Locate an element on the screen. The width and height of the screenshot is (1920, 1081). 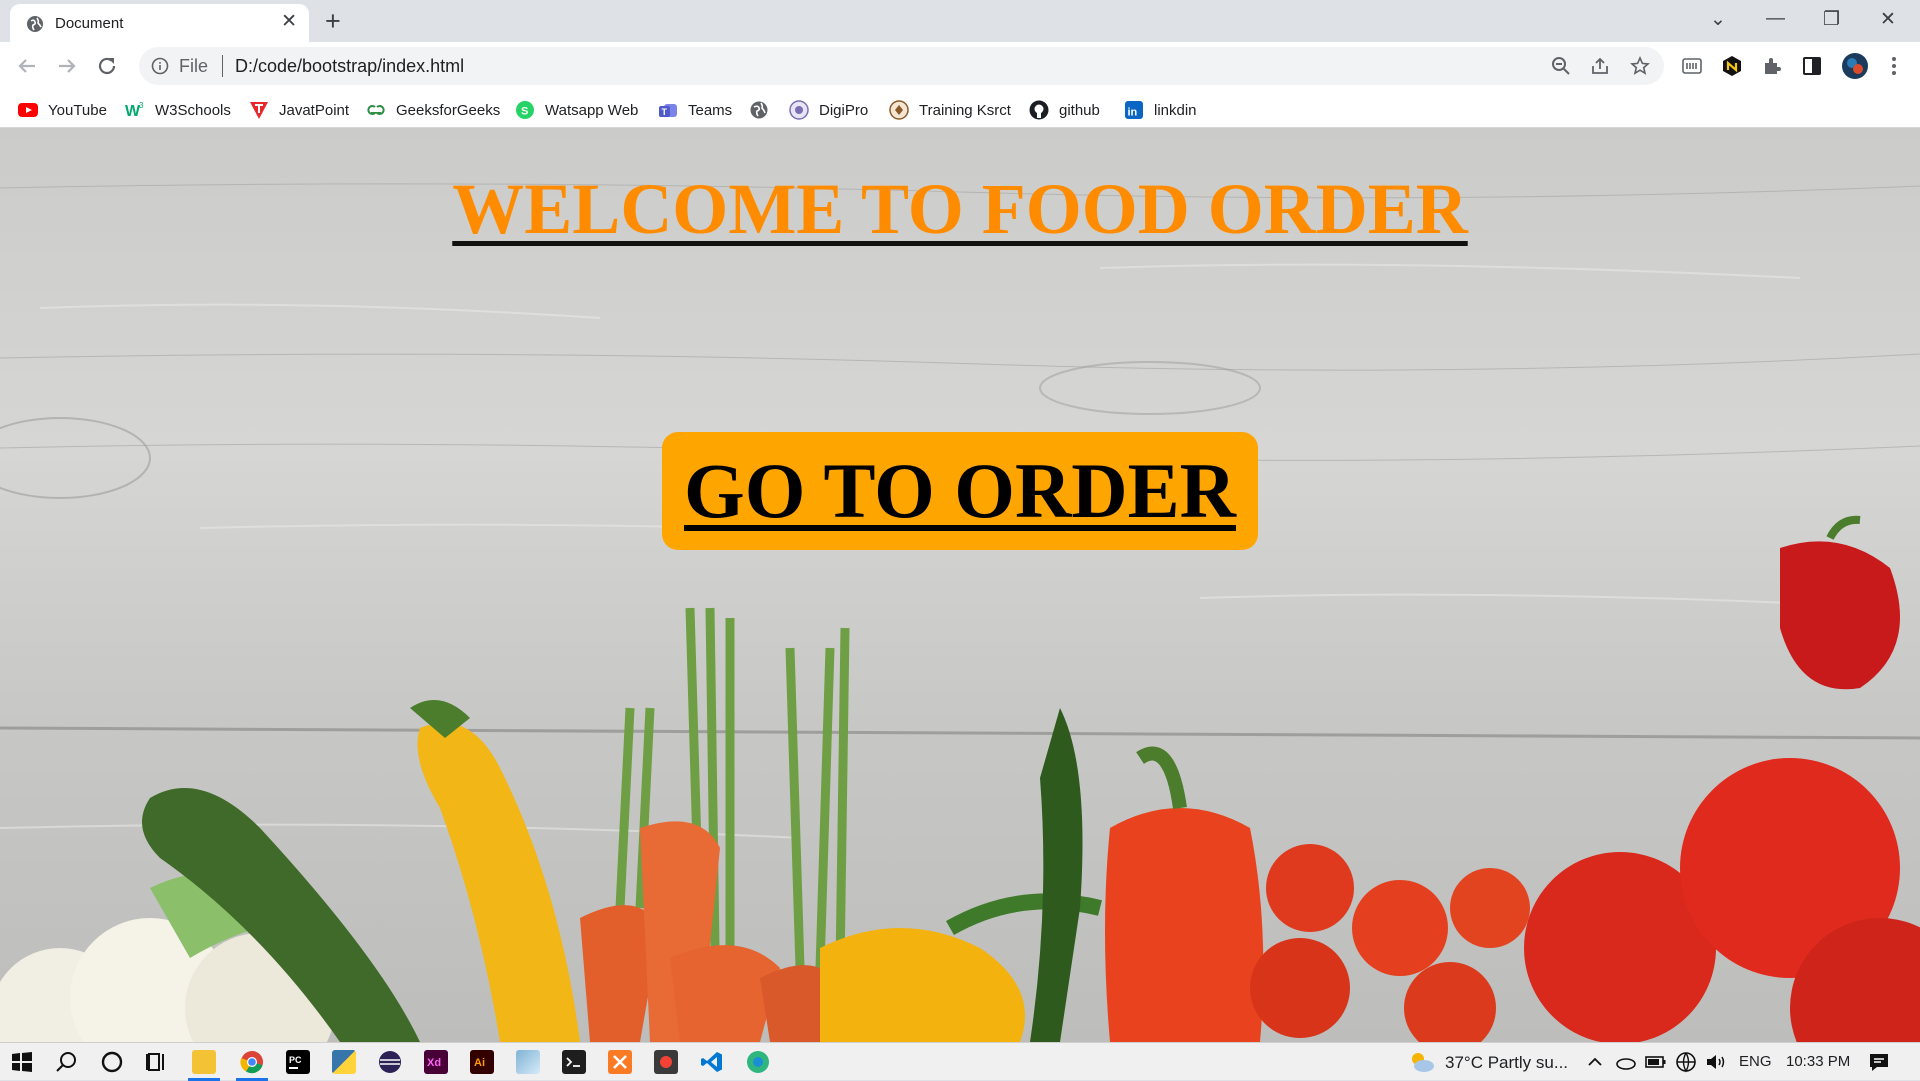
url-separator is located at coordinates (222, 66).